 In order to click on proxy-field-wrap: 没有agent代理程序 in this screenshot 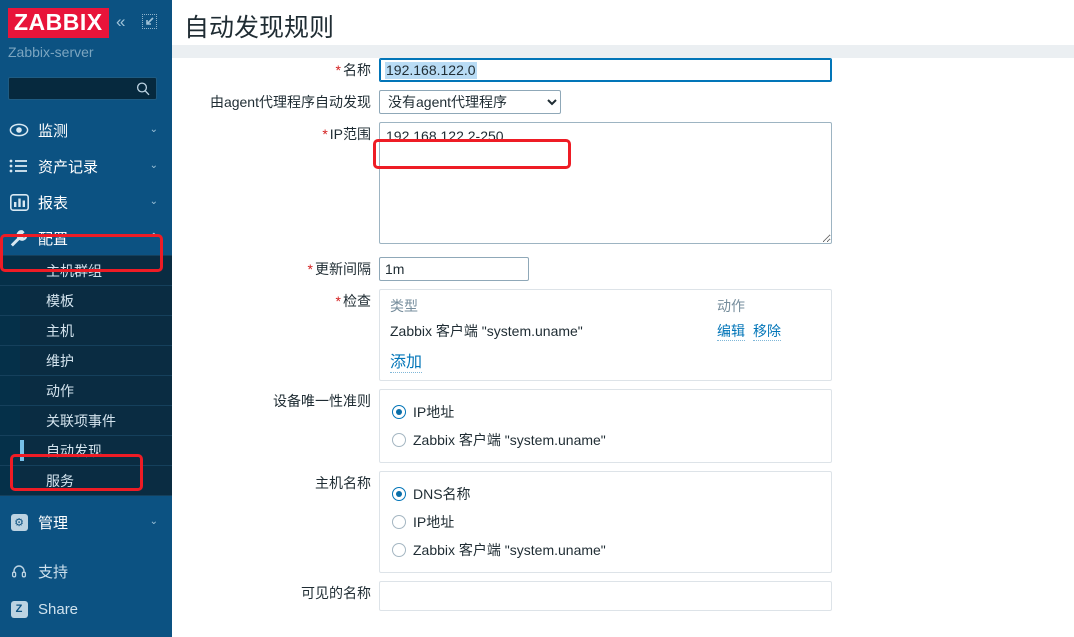, I will do `click(726, 102)`.